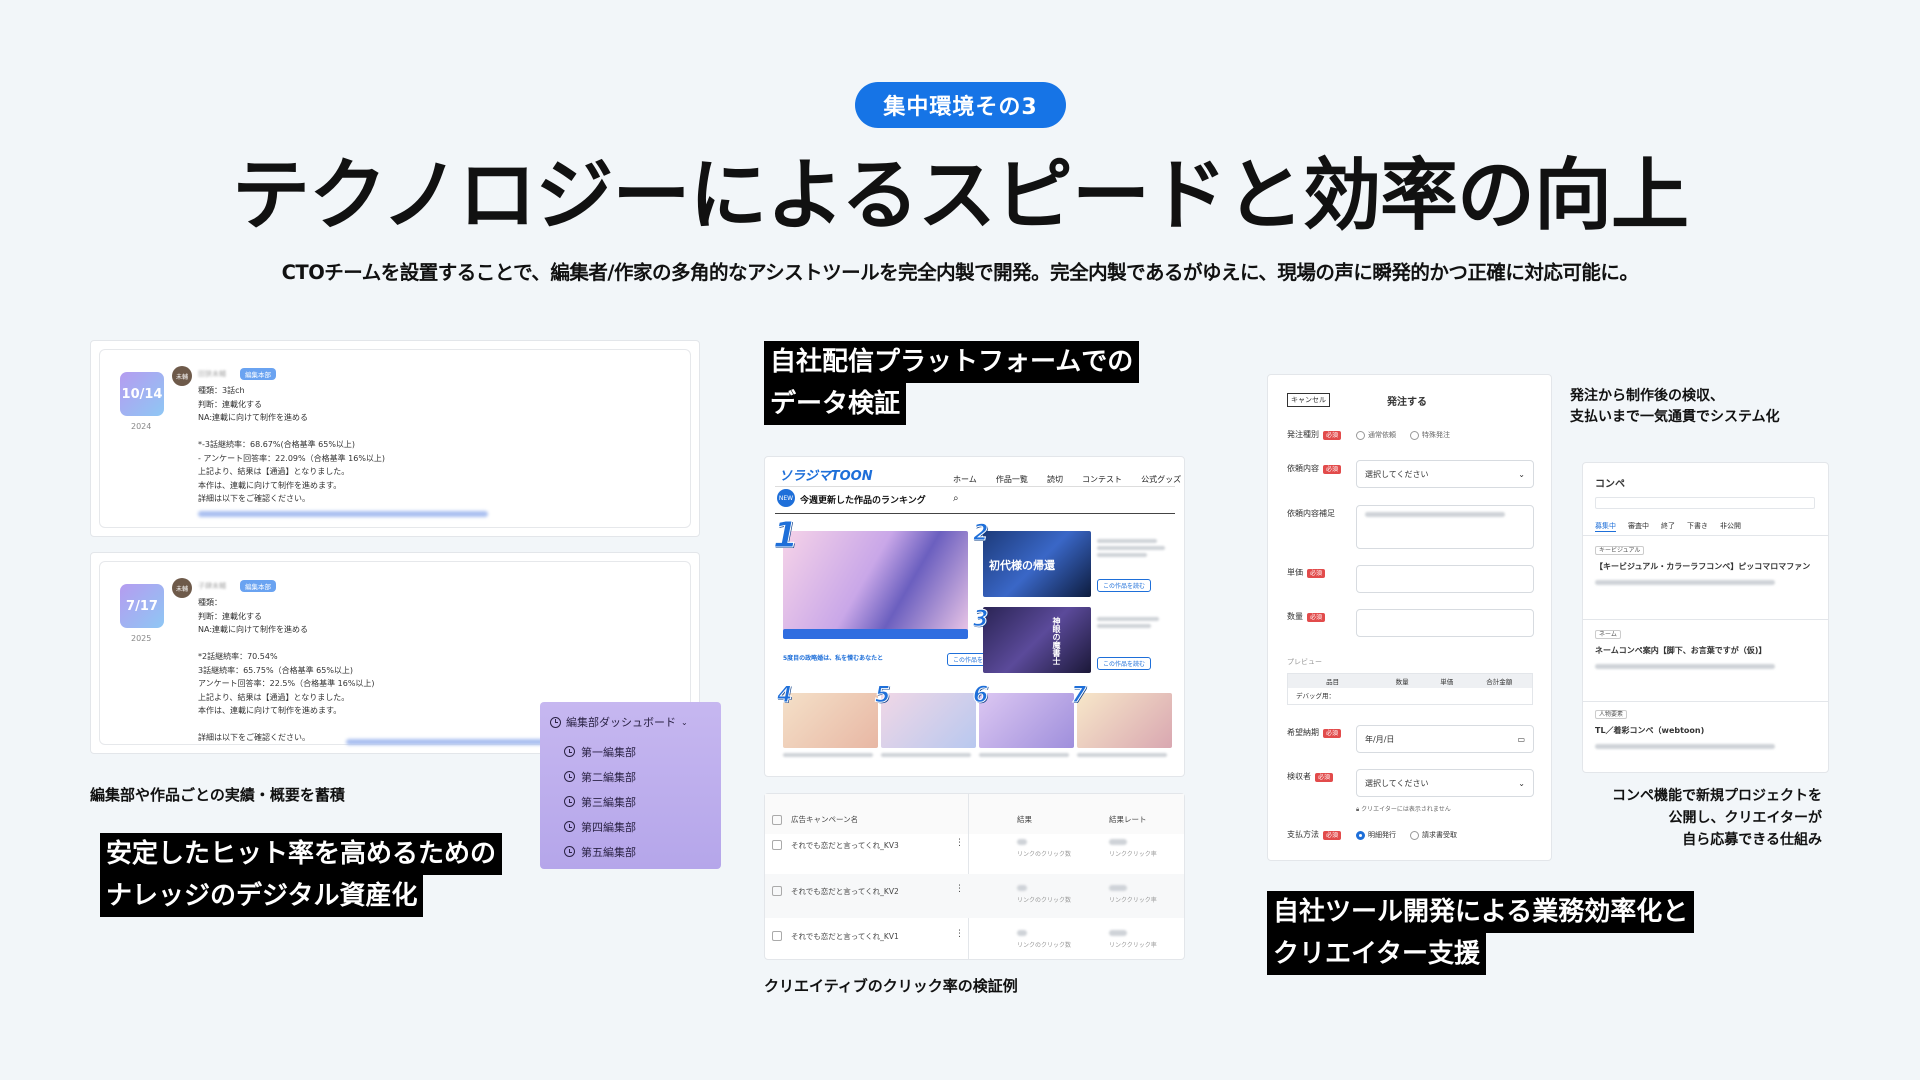 The width and height of the screenshot is (1920, 1080). I want to click on competition-item: キービジュアル 【キービジュアル・カラーラフコンペ】ピッコマロマファン, so click(1708, 565).